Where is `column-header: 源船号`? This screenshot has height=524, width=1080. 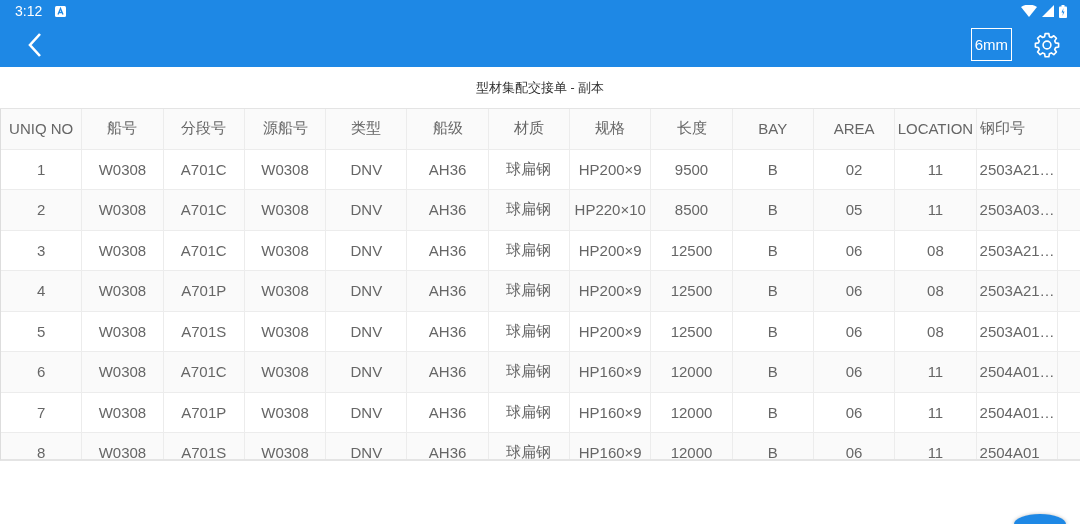 column-header: 源船号 is located at coordinates (285, 129).